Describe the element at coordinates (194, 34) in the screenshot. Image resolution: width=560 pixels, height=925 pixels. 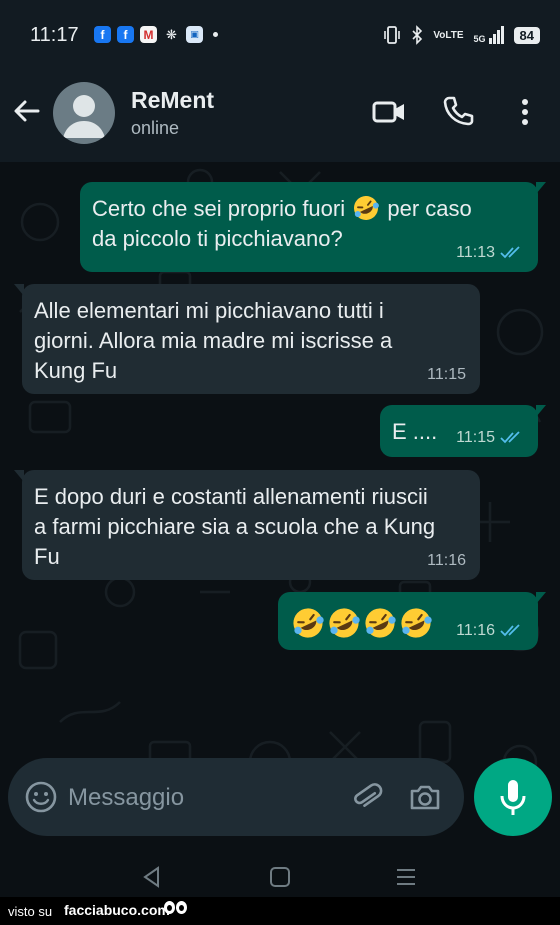
I see `calendar-icon: ▣` at that location.